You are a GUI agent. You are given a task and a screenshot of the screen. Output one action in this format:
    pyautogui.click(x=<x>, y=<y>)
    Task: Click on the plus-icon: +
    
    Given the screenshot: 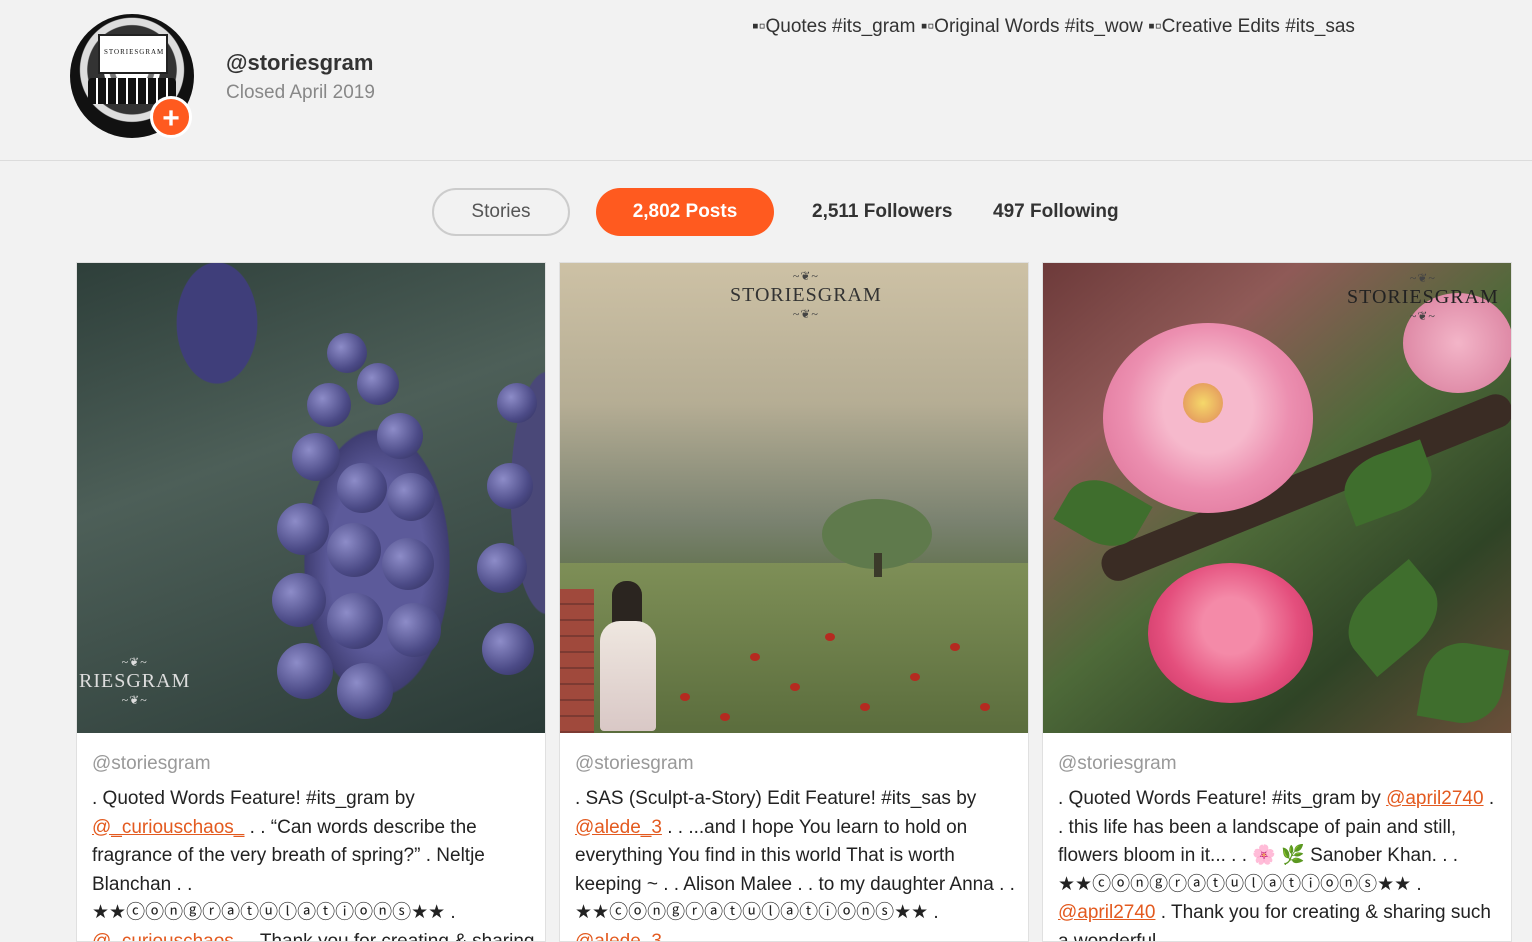 What is the action you would take?
    pyautogui.click(x=171, y=117)
    